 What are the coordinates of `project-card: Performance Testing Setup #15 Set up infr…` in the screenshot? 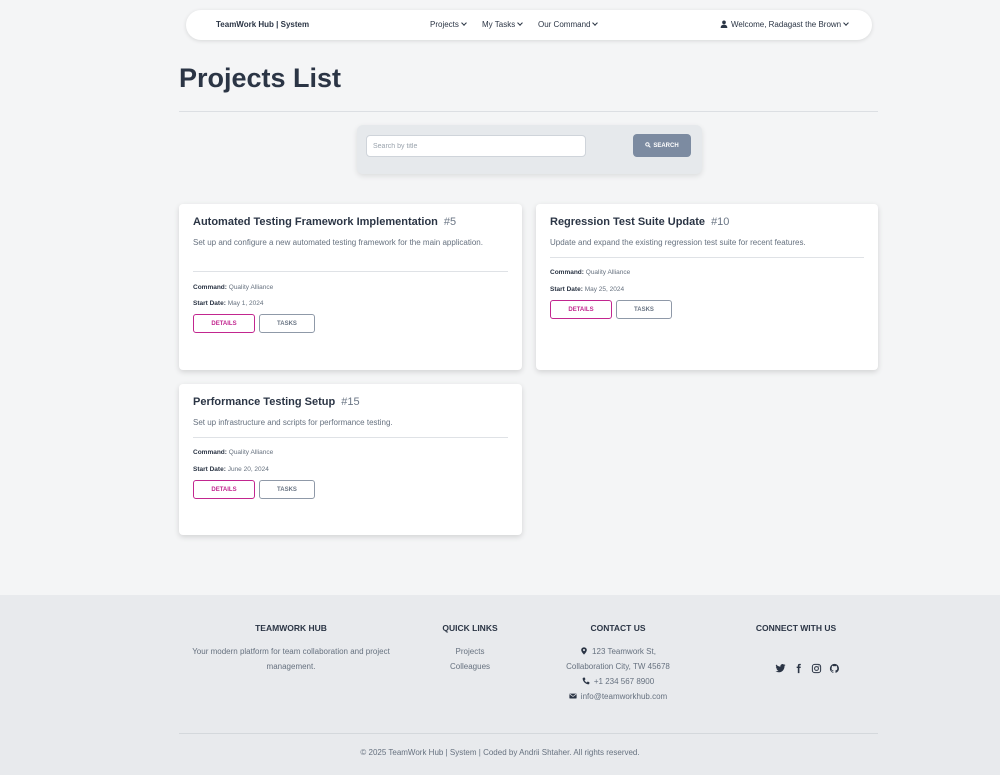 It's located at (350, 459).